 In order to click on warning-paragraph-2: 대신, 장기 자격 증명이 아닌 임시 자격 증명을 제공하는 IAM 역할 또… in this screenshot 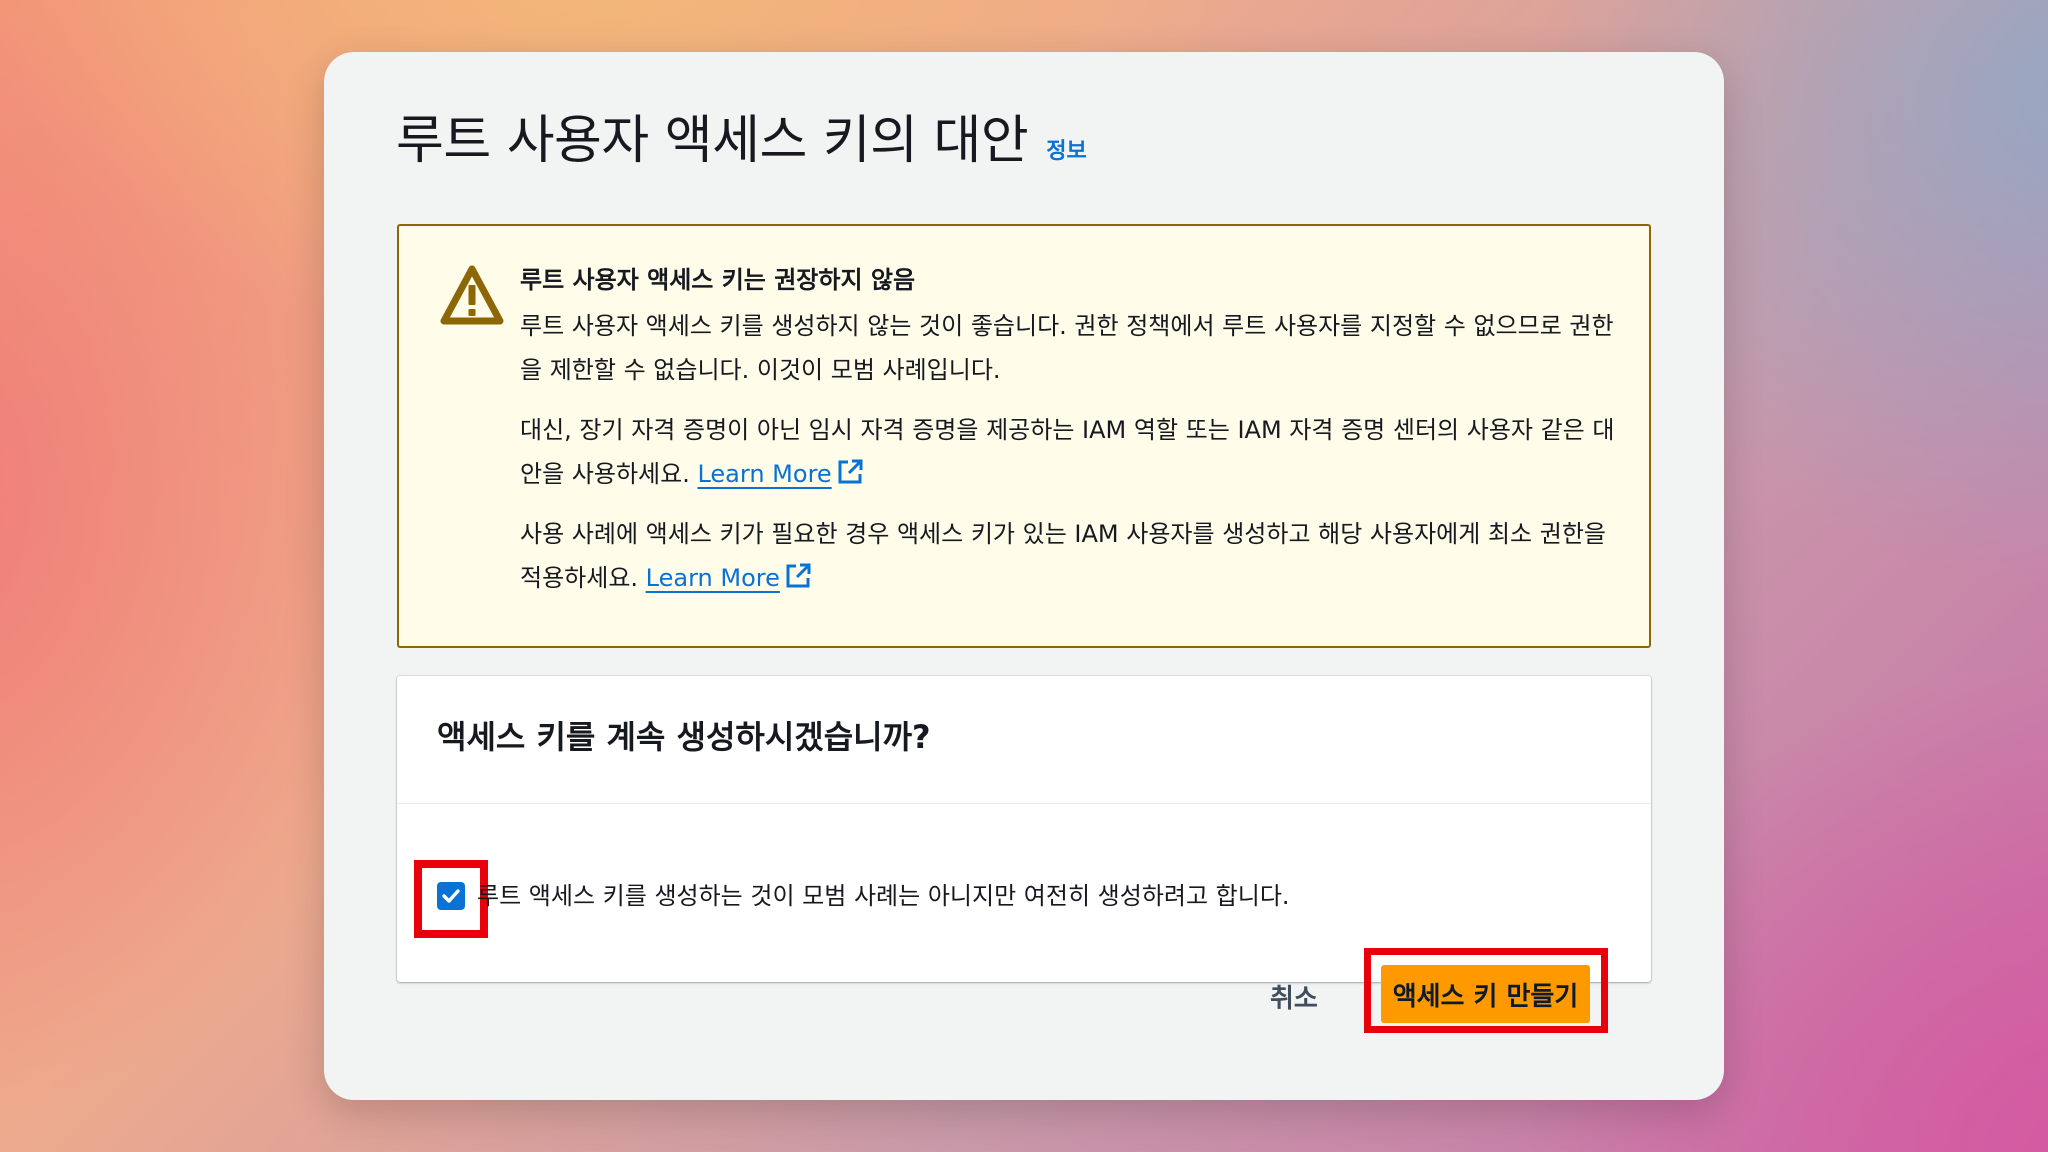, I will do `click(1075, 452)`.